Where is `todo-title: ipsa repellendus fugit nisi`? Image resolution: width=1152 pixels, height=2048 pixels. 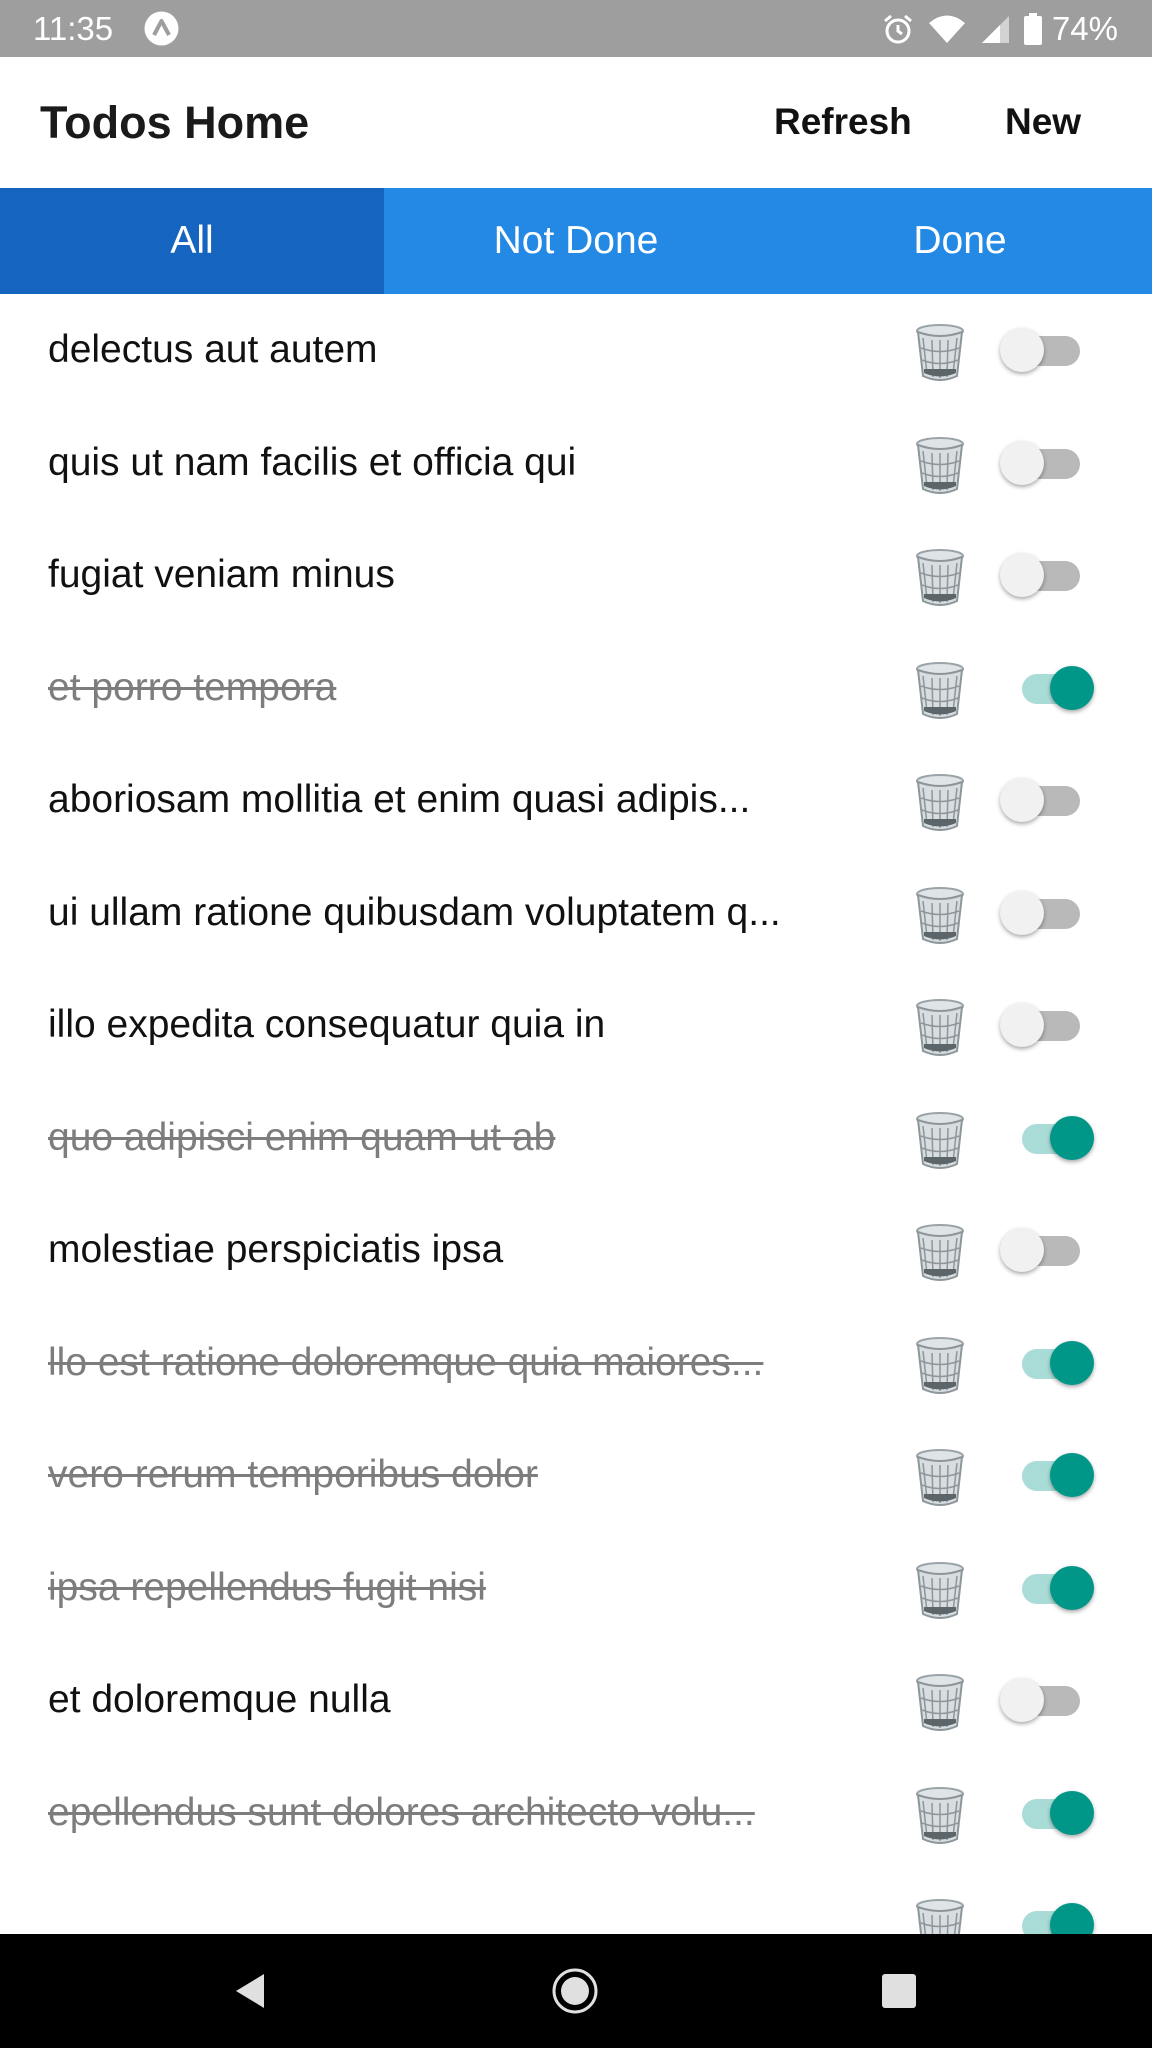 todo-title: ipsa repellendus fugit nisi is located at coordinates (463, 1588).